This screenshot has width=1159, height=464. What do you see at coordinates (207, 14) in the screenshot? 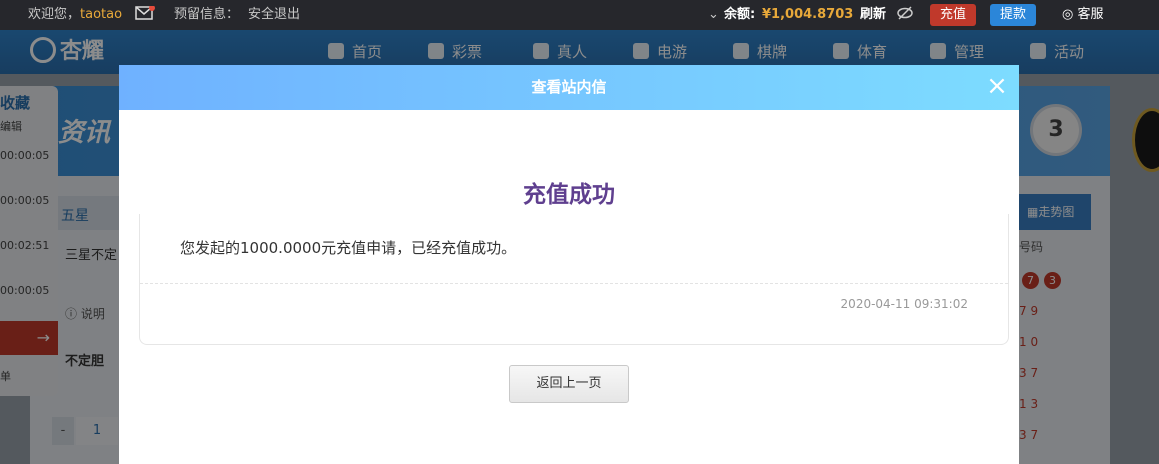
I see `notice-label: 预留信息：` at bounding box center [207, 14].